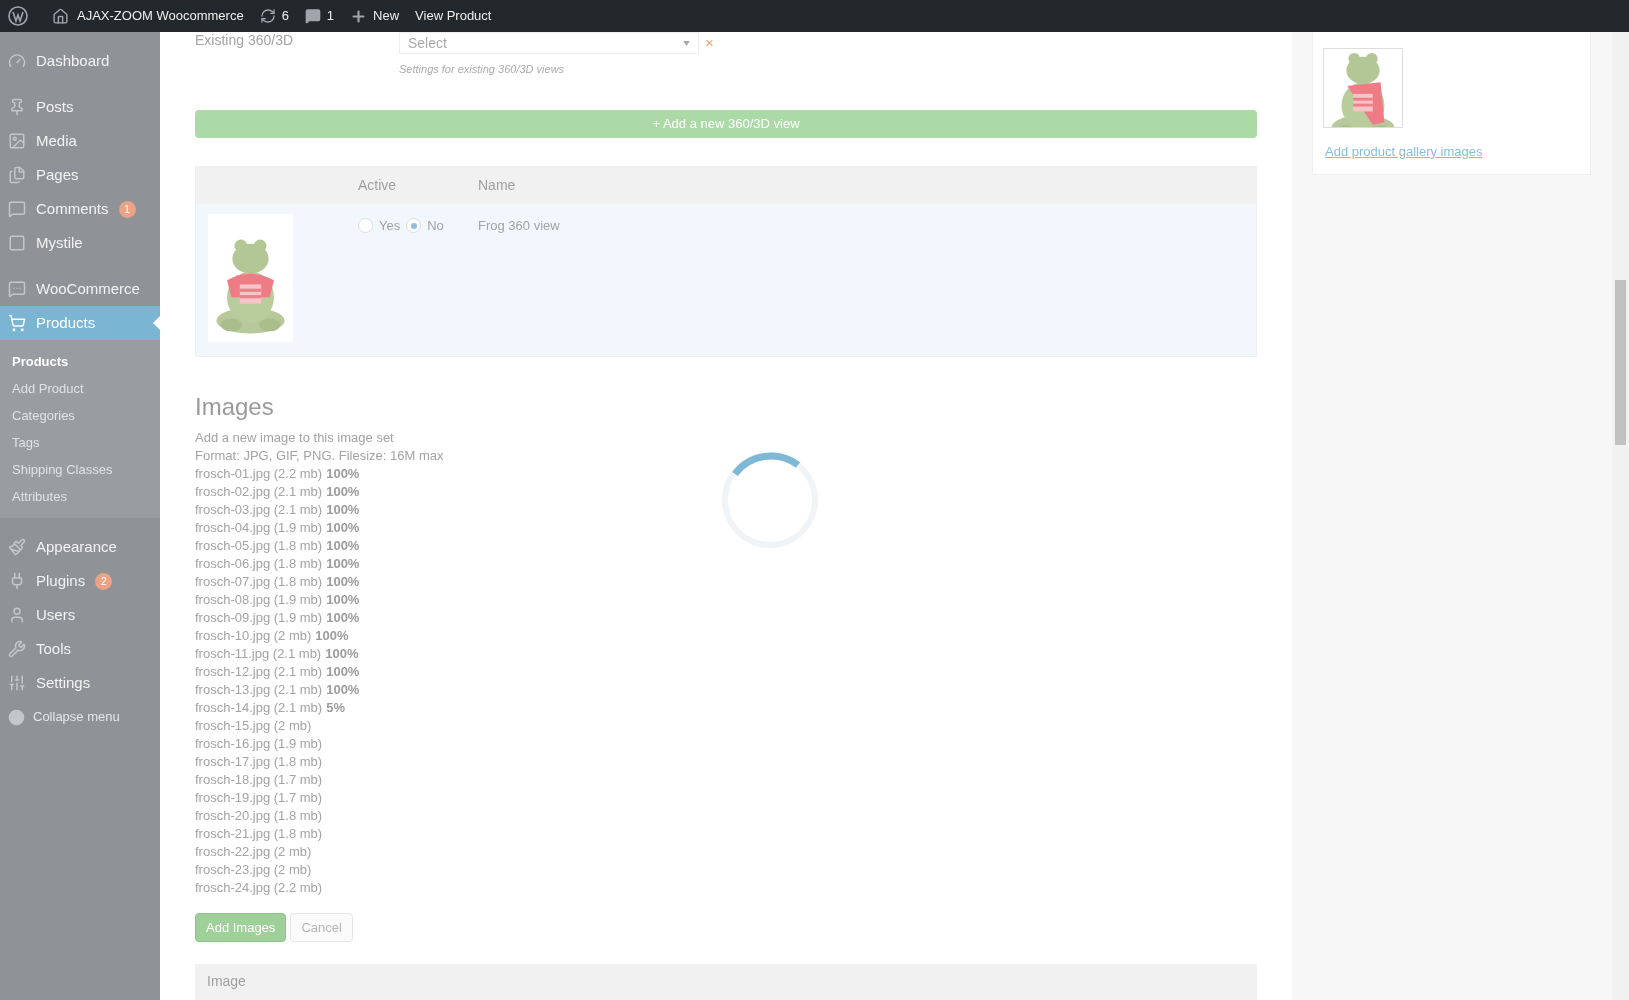 Image resolution: width=1629 pixels, height=1000 pixels. I want to click on wordpress-logo-icon, so click(18, 16).